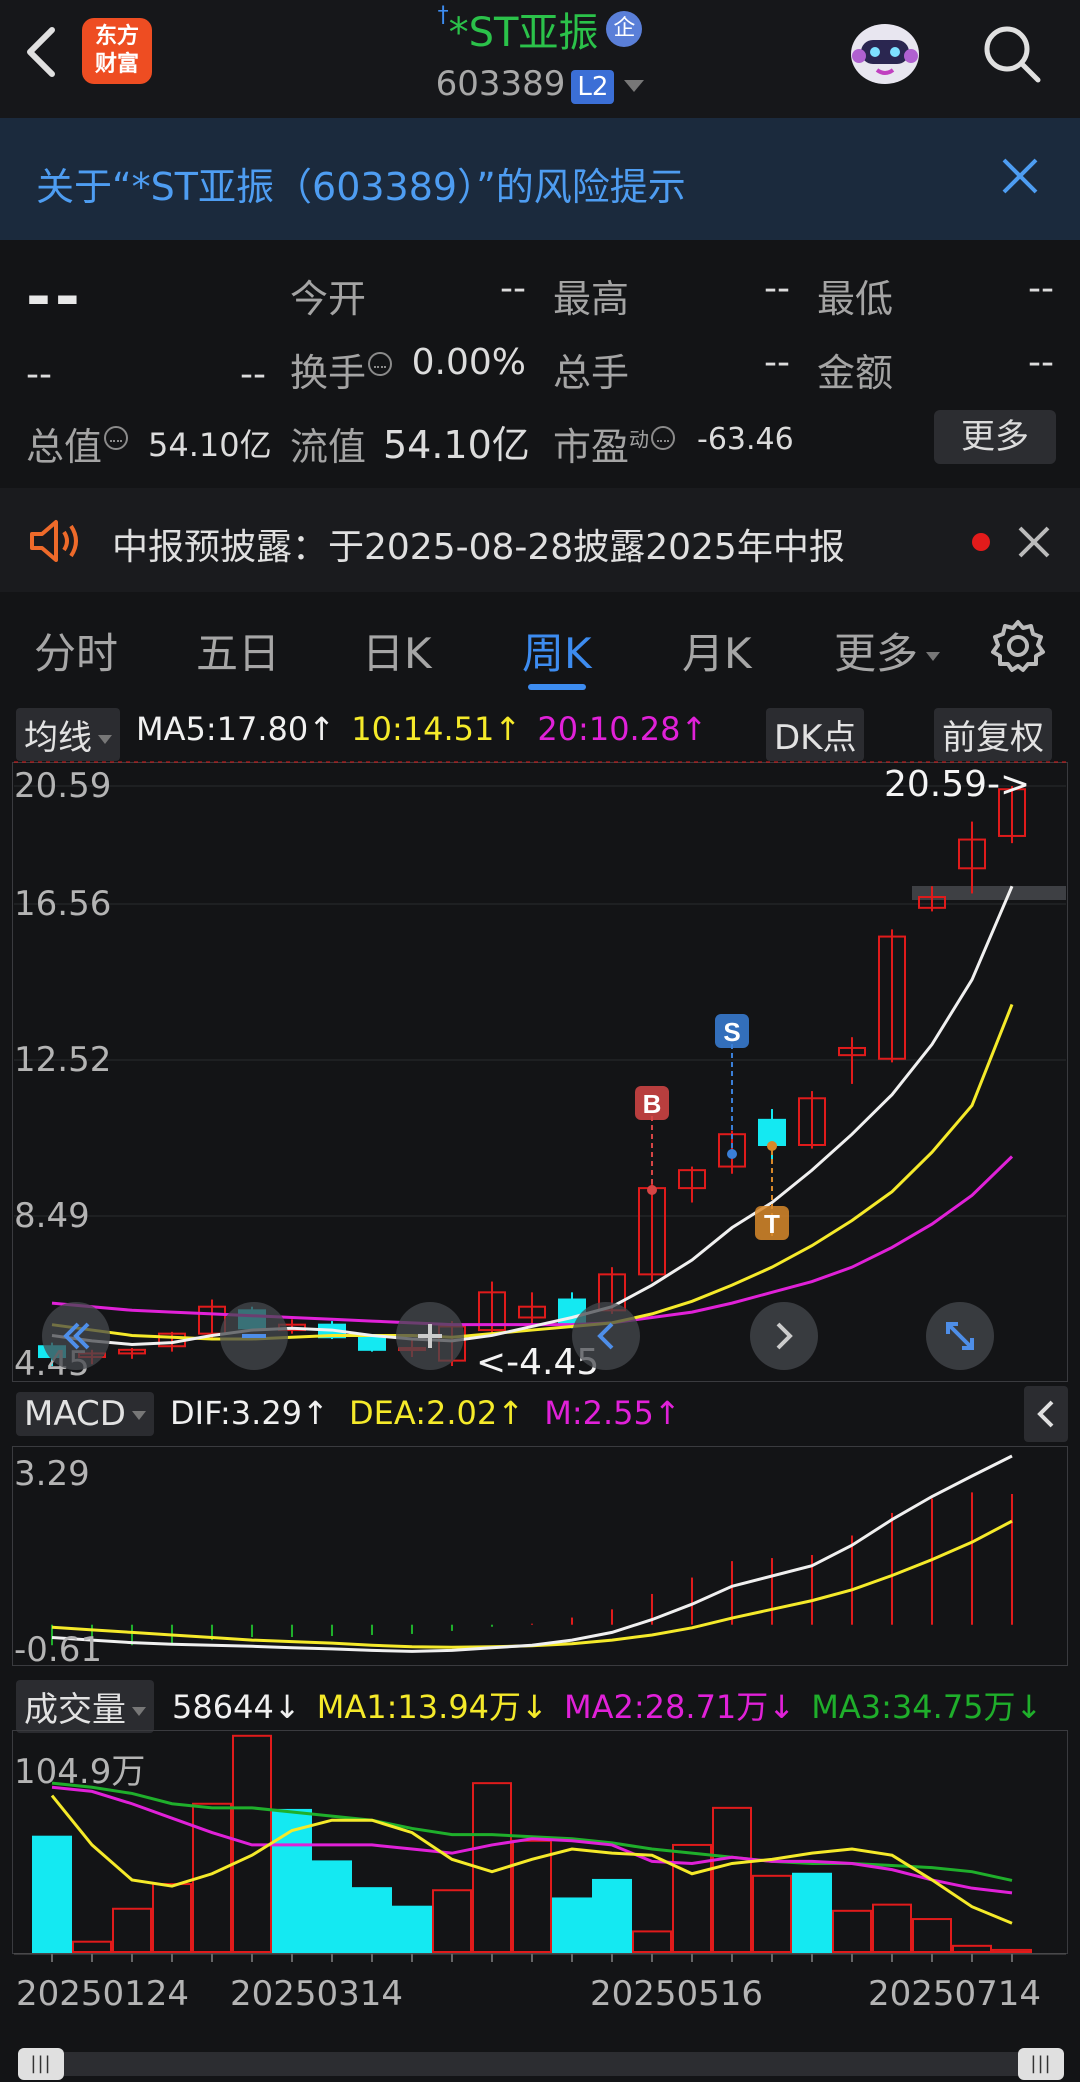 This screenshot has height=2082, width=1080. Describe the element at coordinates (80, 1772) in the screenshot. I see `y-tick-label: 104.9万` at that location.